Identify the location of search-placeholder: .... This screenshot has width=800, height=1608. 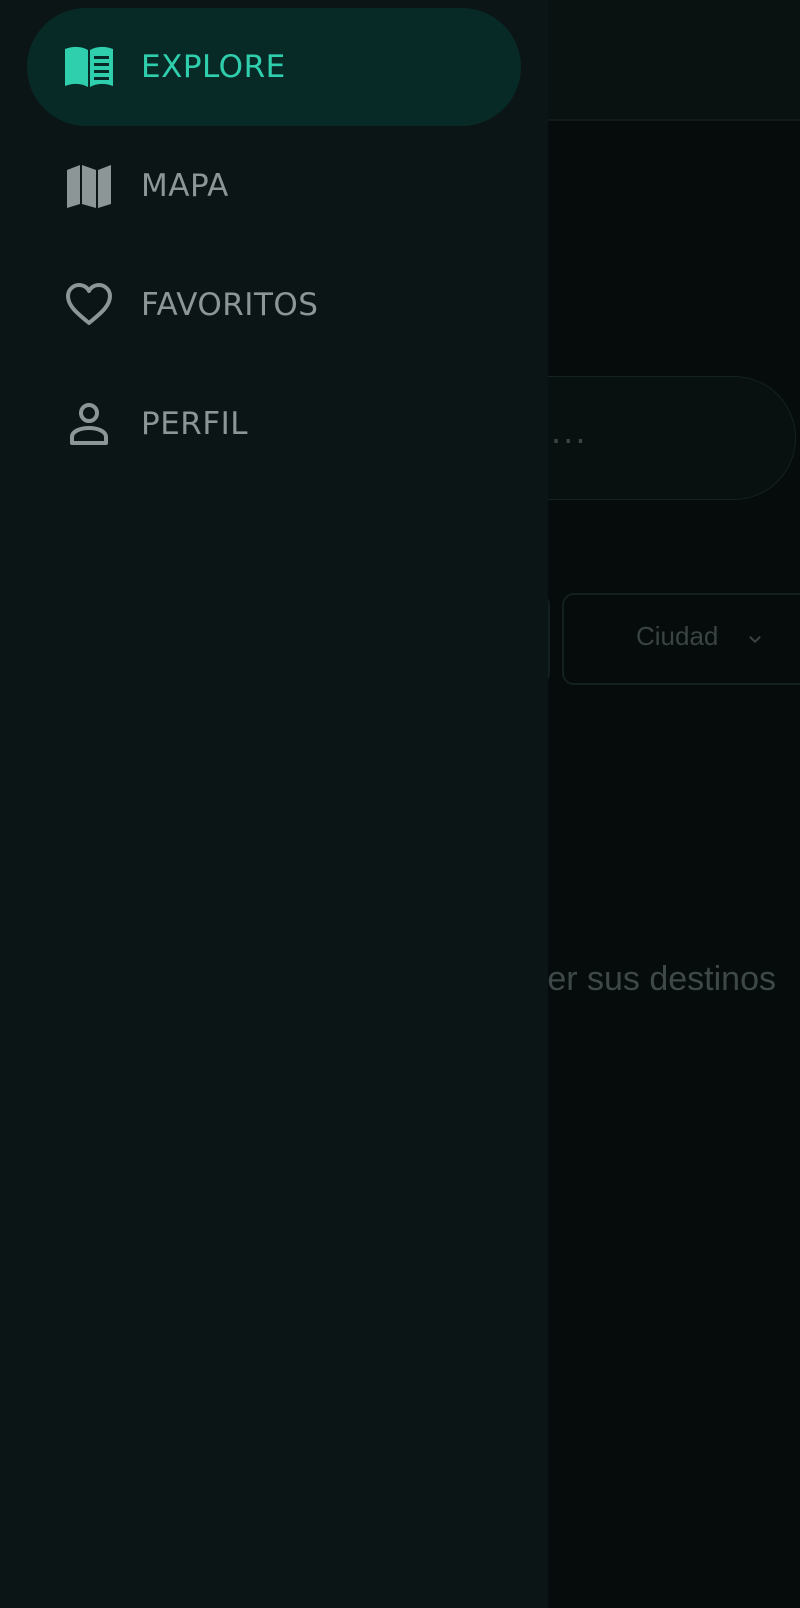
(569, 432).